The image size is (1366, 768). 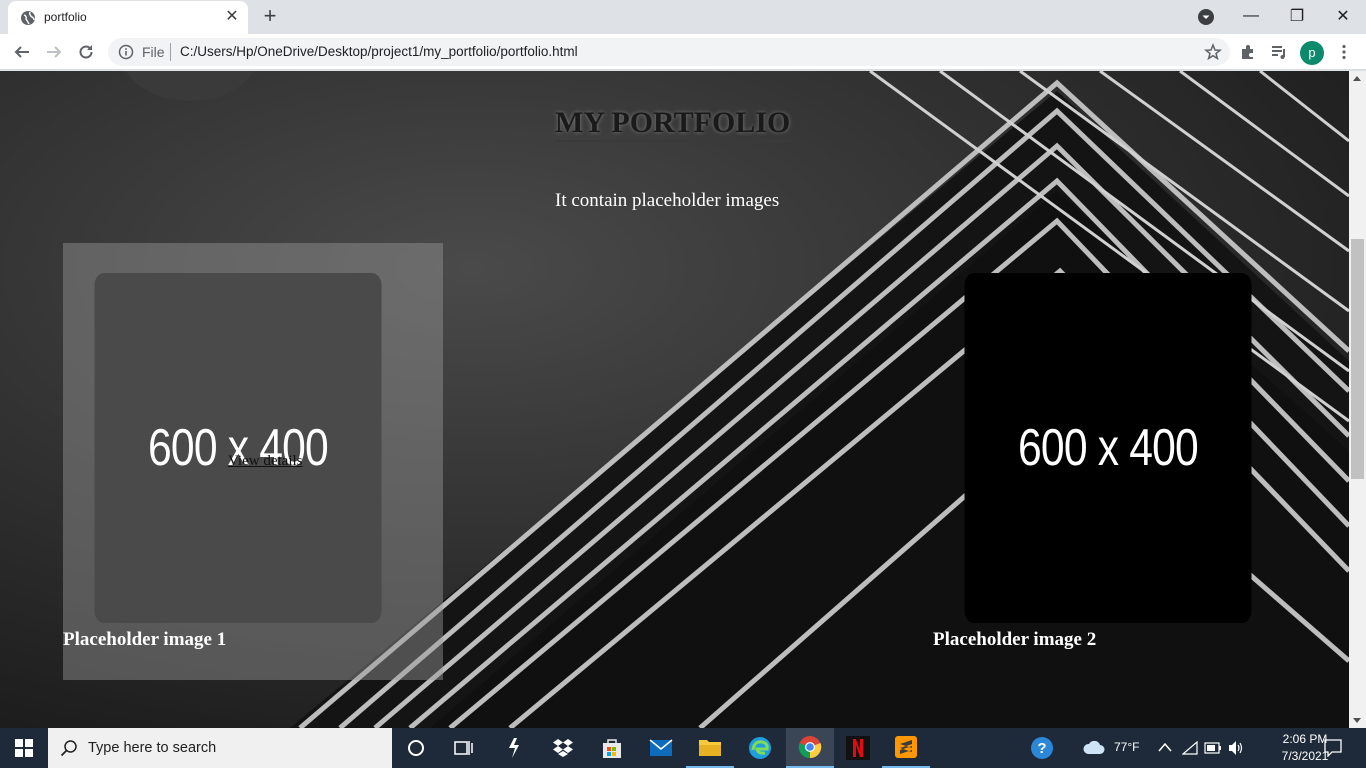 What do you see at coordinates (1206, 17) in the screenshot?
I see `tab-search-icon` at bounding box center [1206, 17].